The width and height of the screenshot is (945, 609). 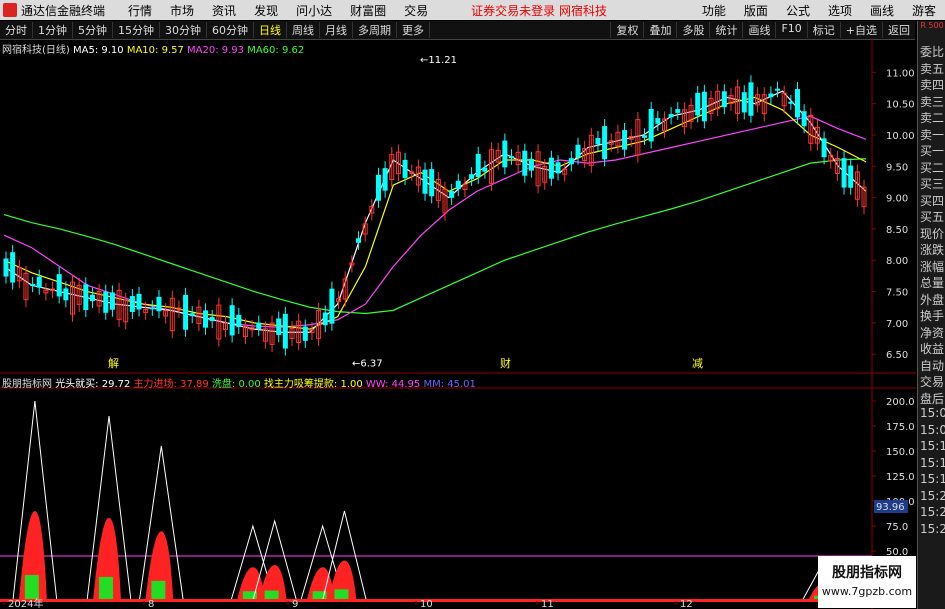 What do you see at coordinates (932, 365) in the screenshot?
I see `sidebar-item-19: 自动` at bounding box center [932, 365].